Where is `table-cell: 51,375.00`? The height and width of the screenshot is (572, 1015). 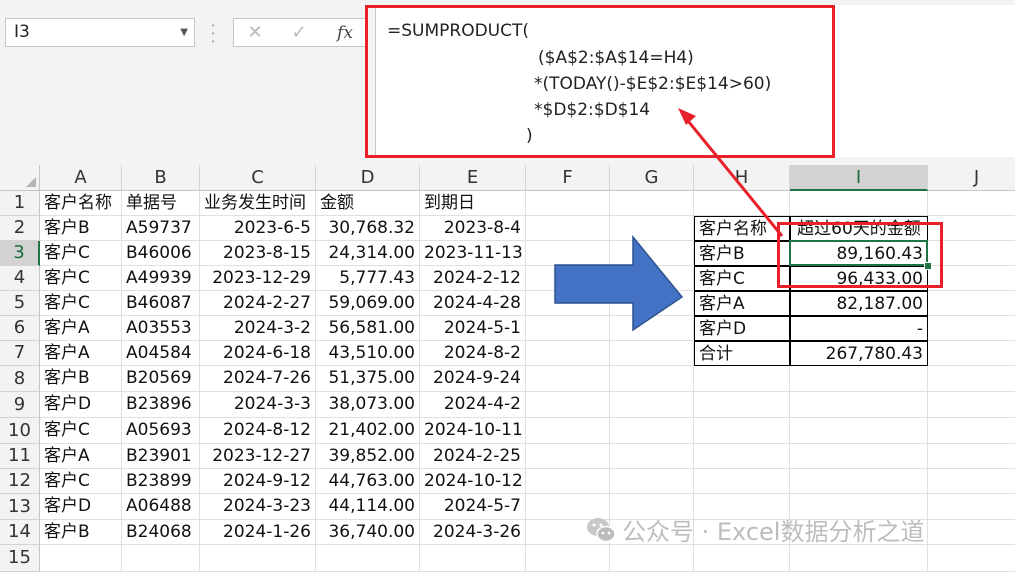
table-cell: 51,375.00 is located at coordinates (368, 379).